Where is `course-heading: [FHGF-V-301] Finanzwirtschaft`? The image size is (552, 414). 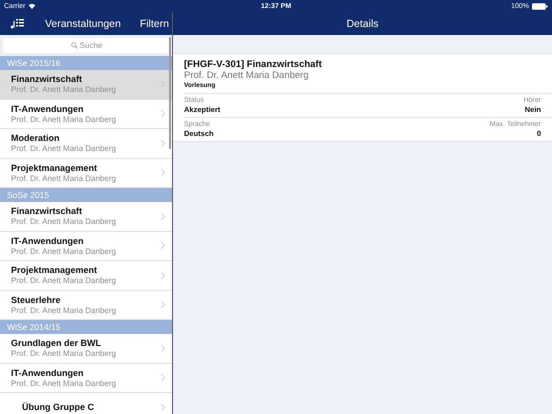
course-heading: [FHGF-V-301] Finanzwirtschaft is located at coordinates (253, 64).